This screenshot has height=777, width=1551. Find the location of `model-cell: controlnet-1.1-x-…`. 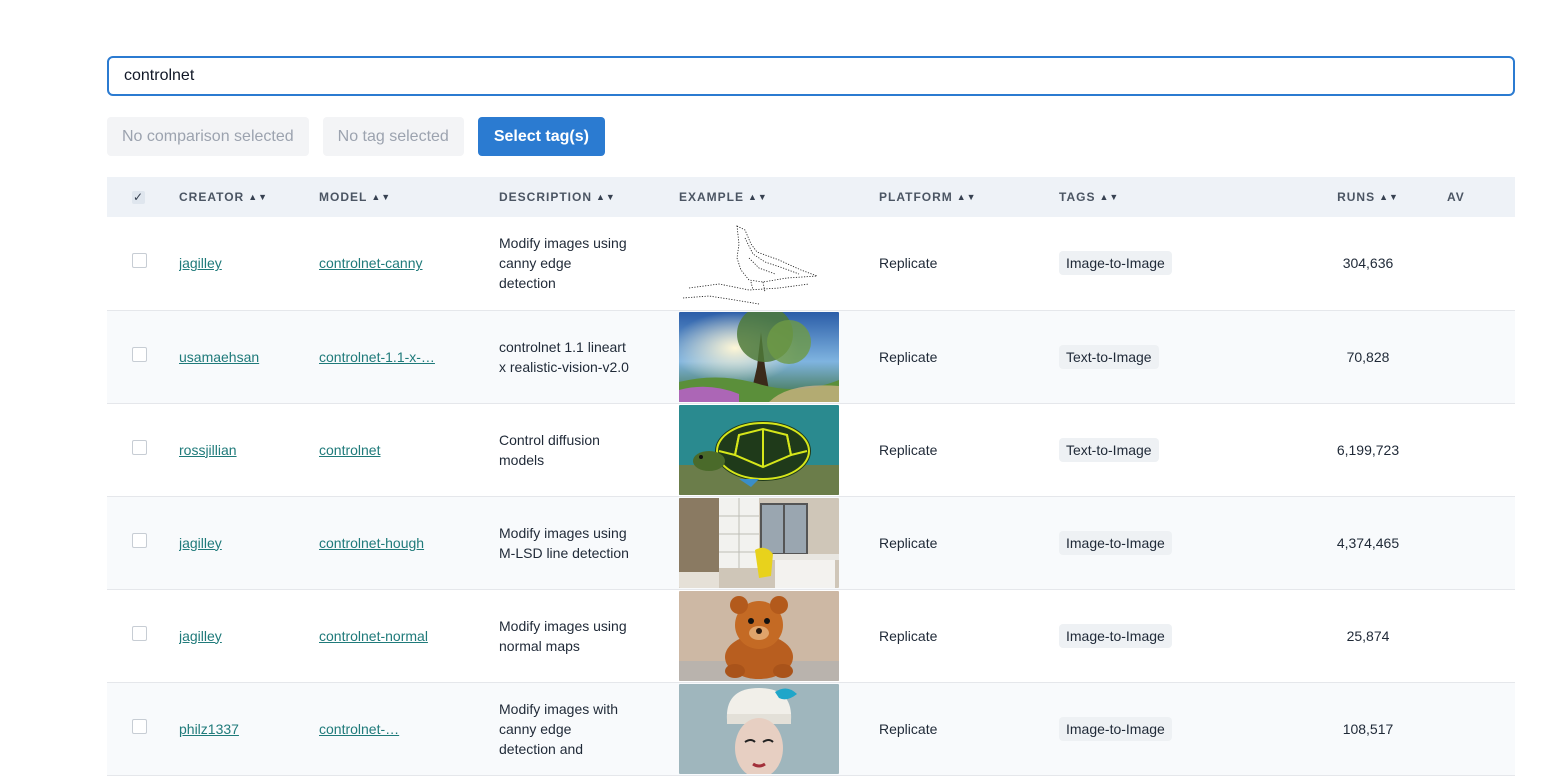

model-cell: controlnet-1.1-x-… is located at coordinates (409, 357).